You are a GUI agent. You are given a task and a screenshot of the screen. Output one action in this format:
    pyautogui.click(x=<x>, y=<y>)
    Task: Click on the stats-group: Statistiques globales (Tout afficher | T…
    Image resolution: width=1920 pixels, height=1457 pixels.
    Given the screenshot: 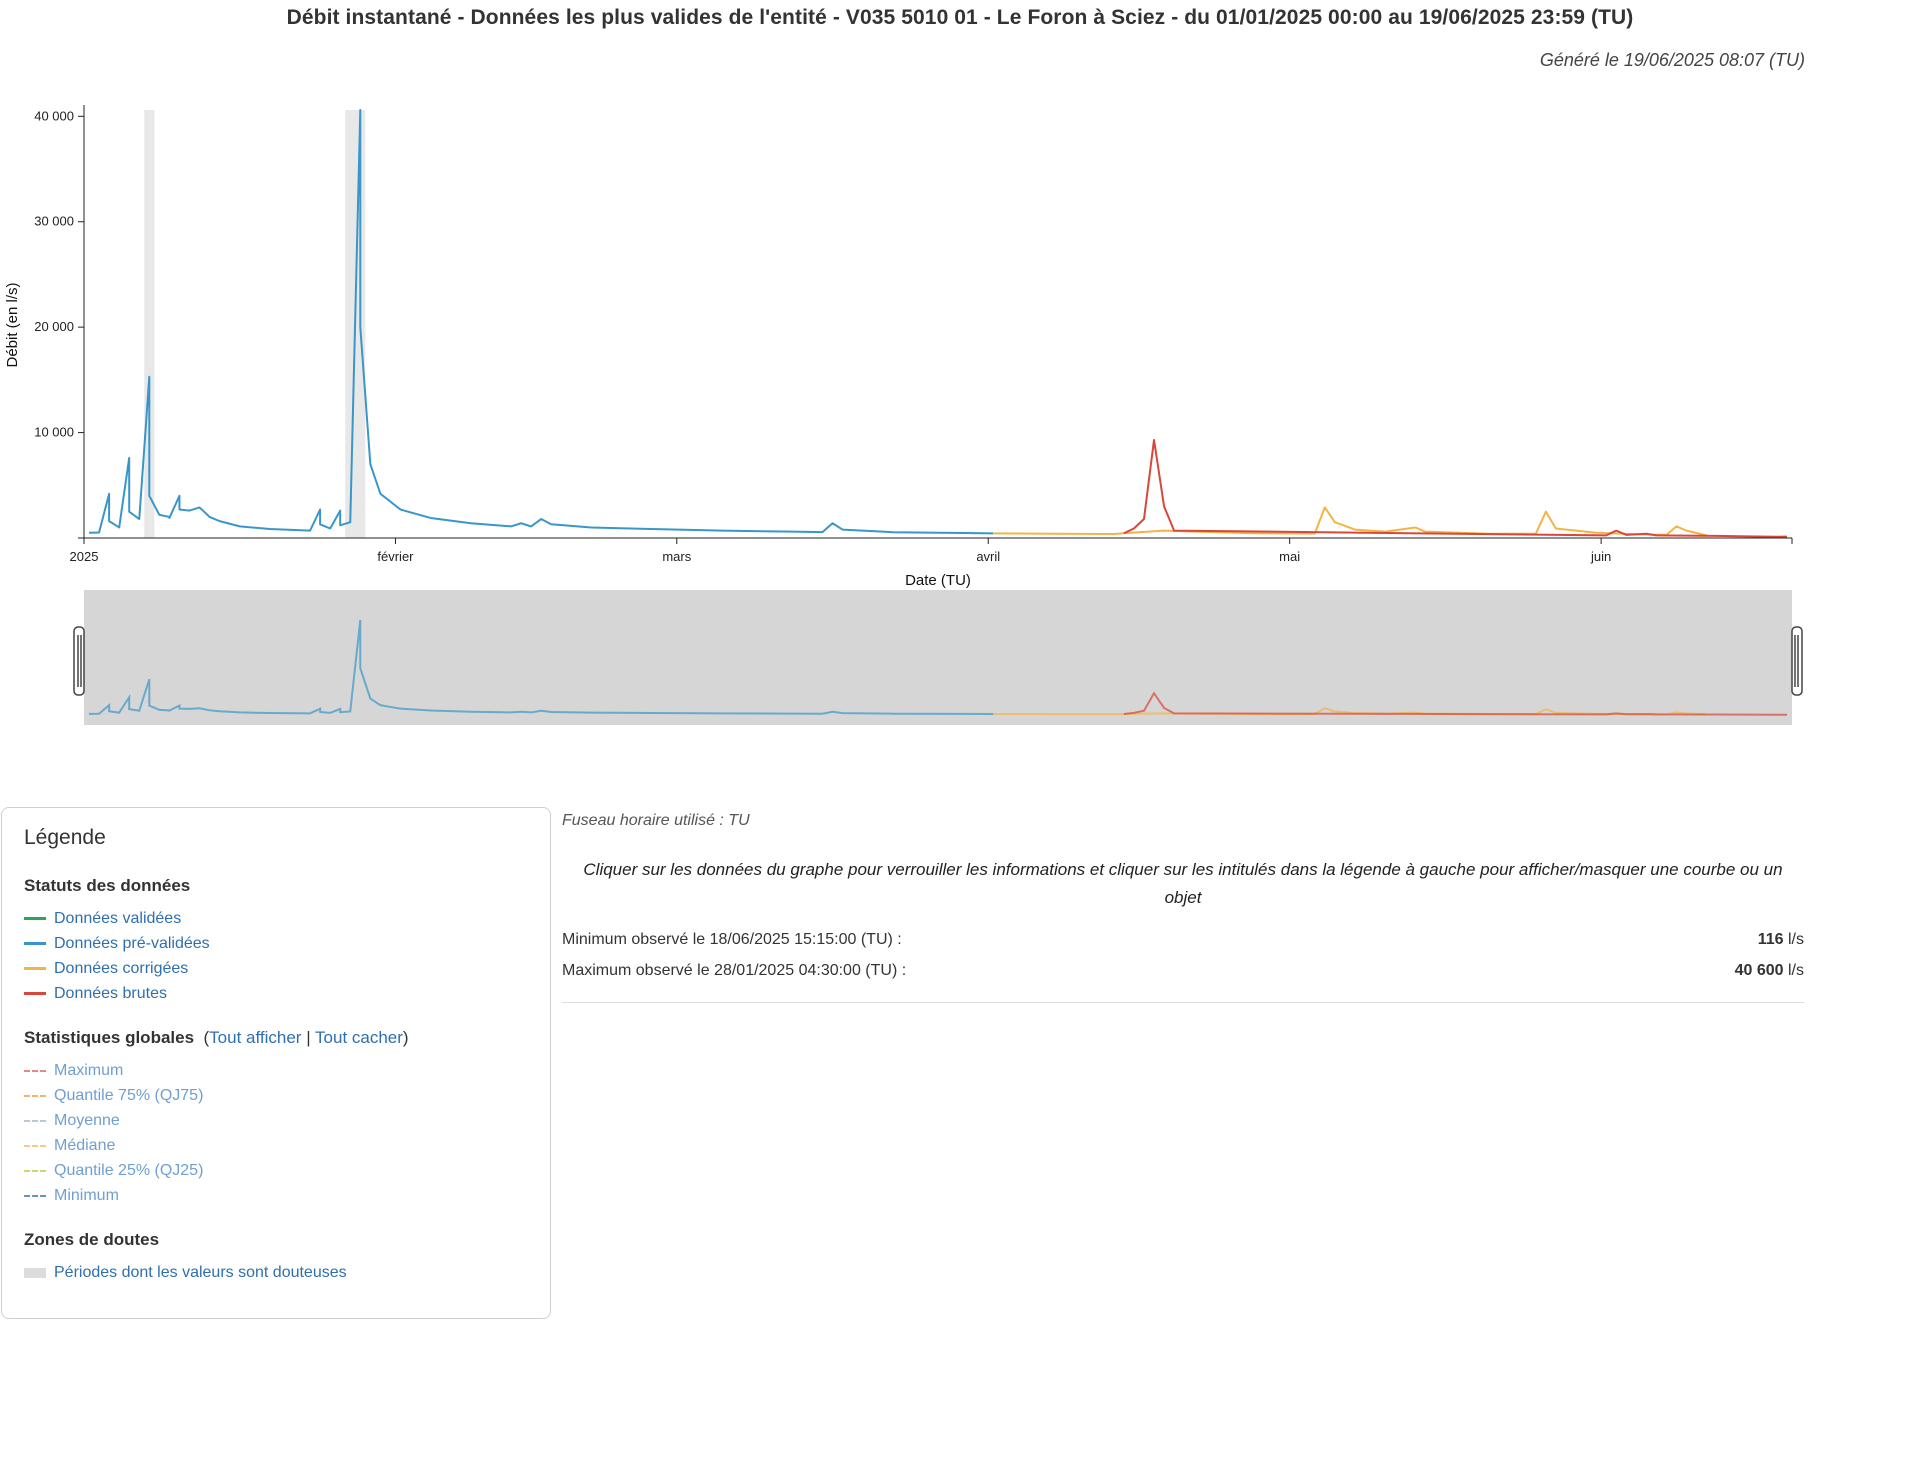 What is the action you would take?
    pyautogui.click(x=276, y=1118)
    